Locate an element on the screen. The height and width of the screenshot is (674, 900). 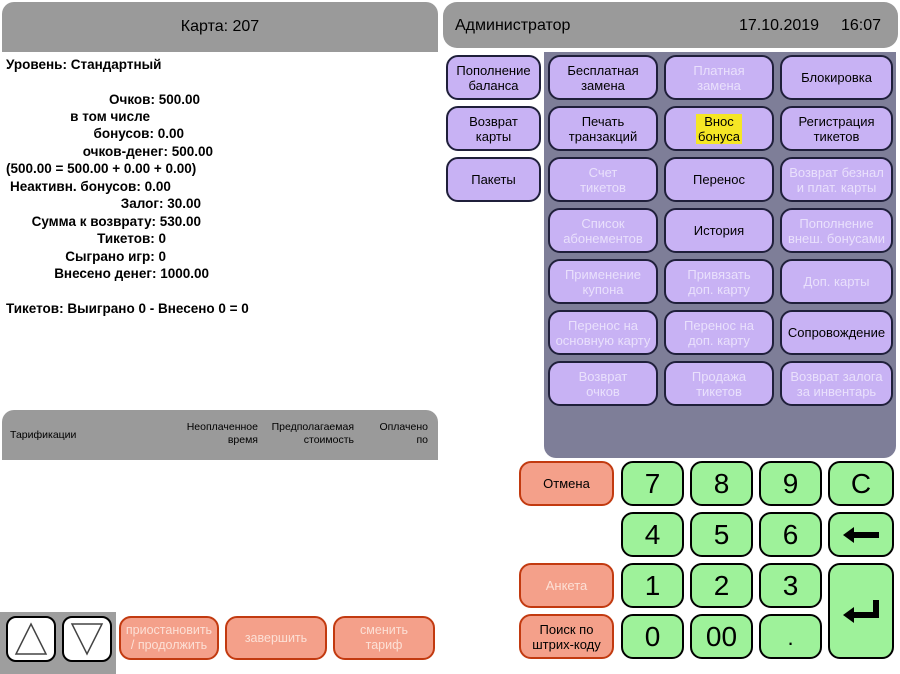
external-bonus-button: Пополнение внеш. бонусами is located at coordinates (836, 230).